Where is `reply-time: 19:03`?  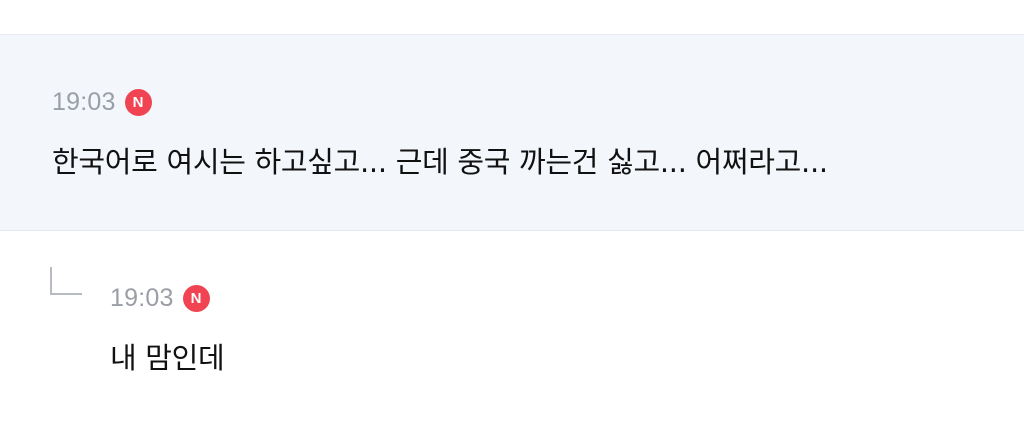 reply-time: 19:03 is located at coordinates (142, 297).